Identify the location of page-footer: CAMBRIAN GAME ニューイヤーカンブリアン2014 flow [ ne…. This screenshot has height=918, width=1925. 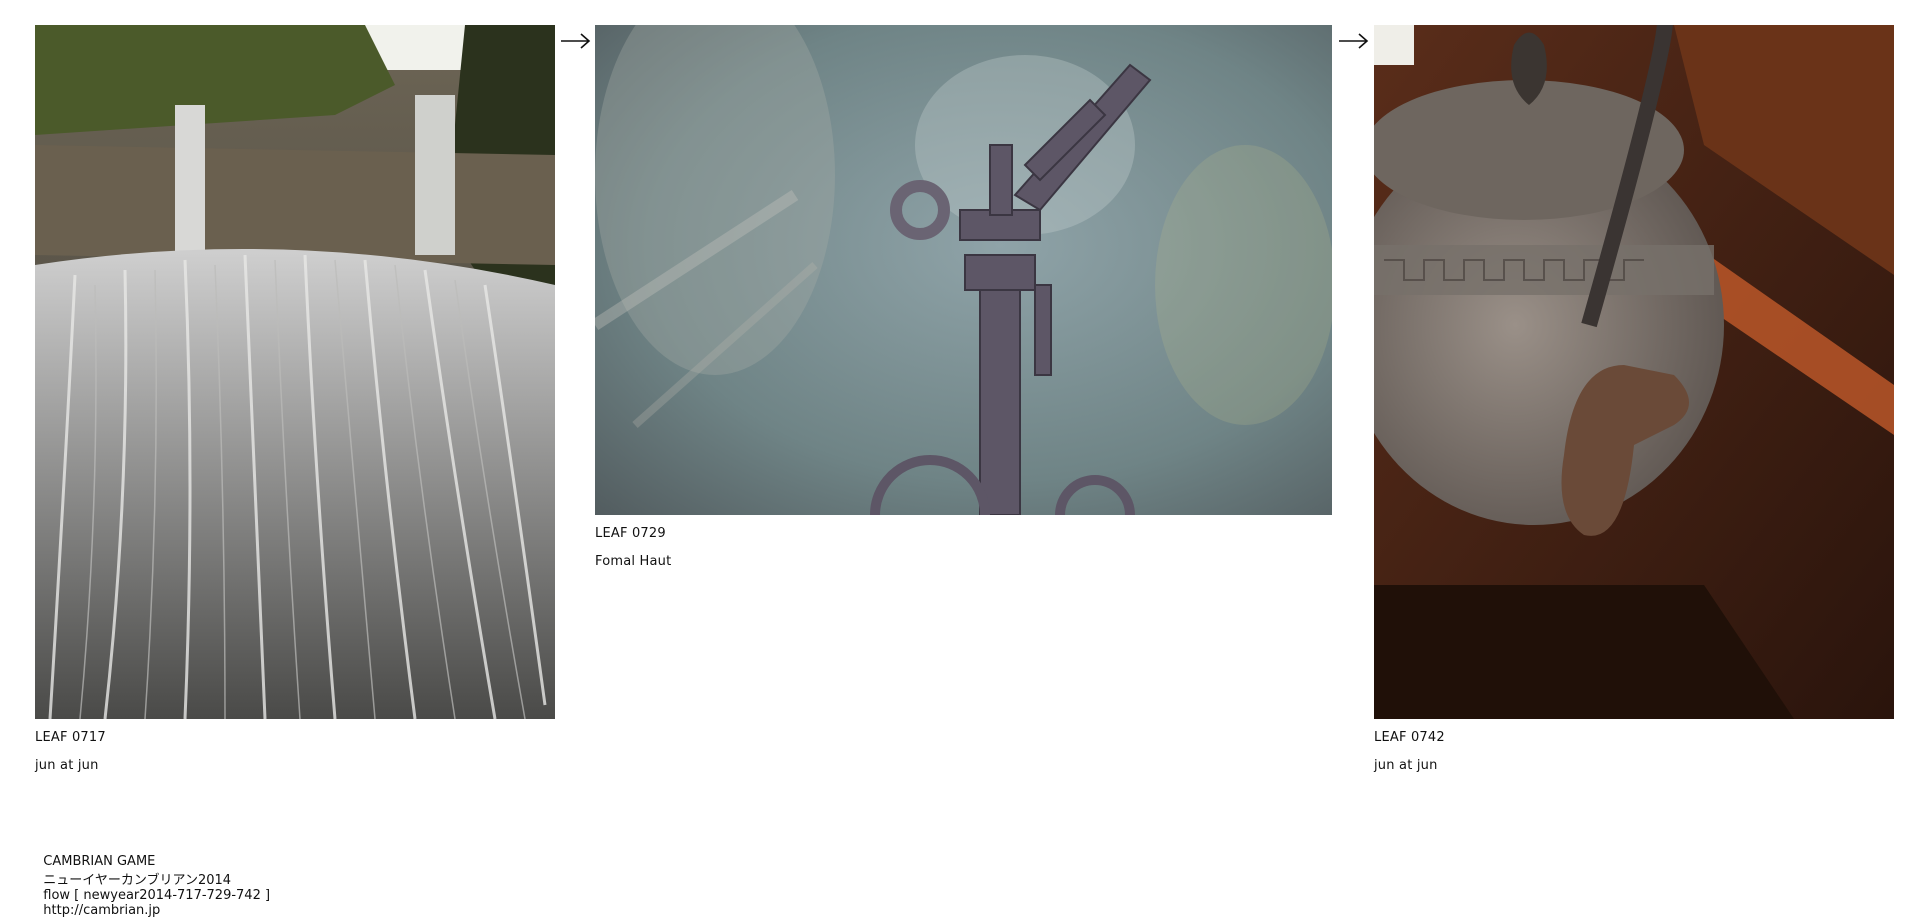
(157, 878).